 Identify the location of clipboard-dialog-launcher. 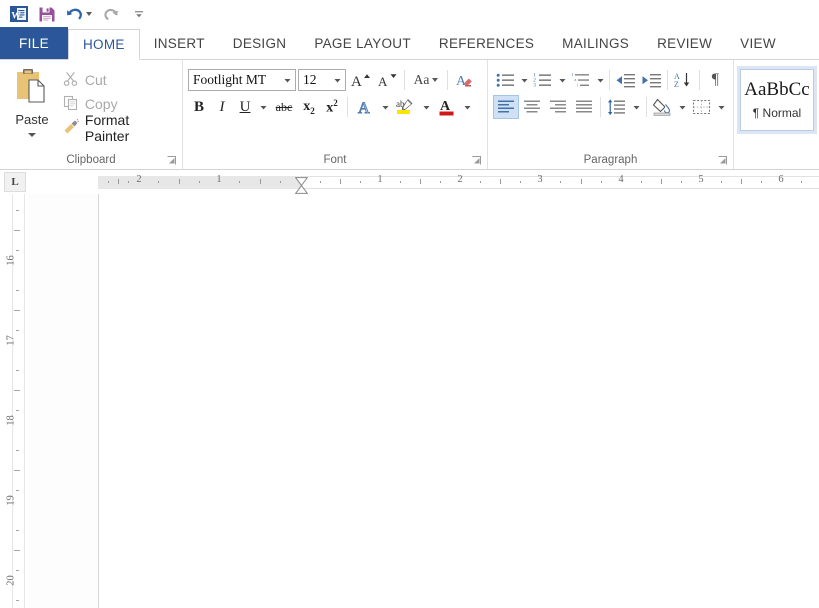
(172, 161).